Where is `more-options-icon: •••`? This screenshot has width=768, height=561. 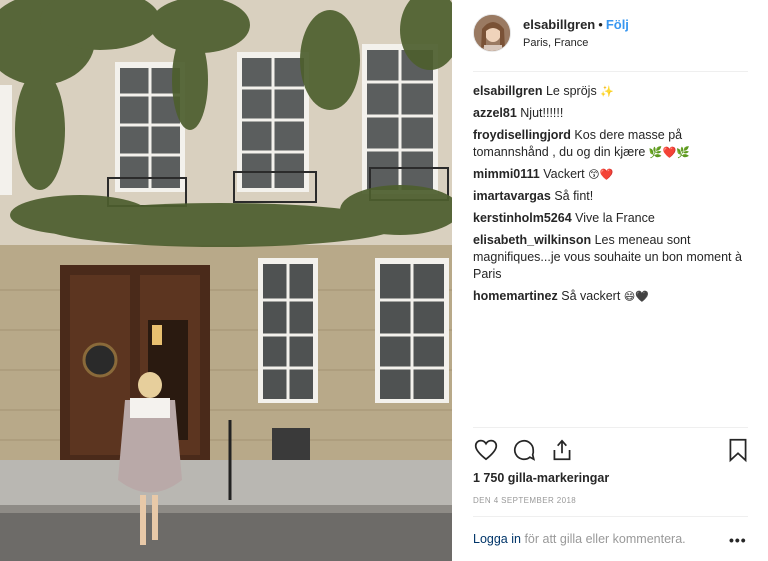
more-options-icon: ••• is located at coordinates (738, 540).